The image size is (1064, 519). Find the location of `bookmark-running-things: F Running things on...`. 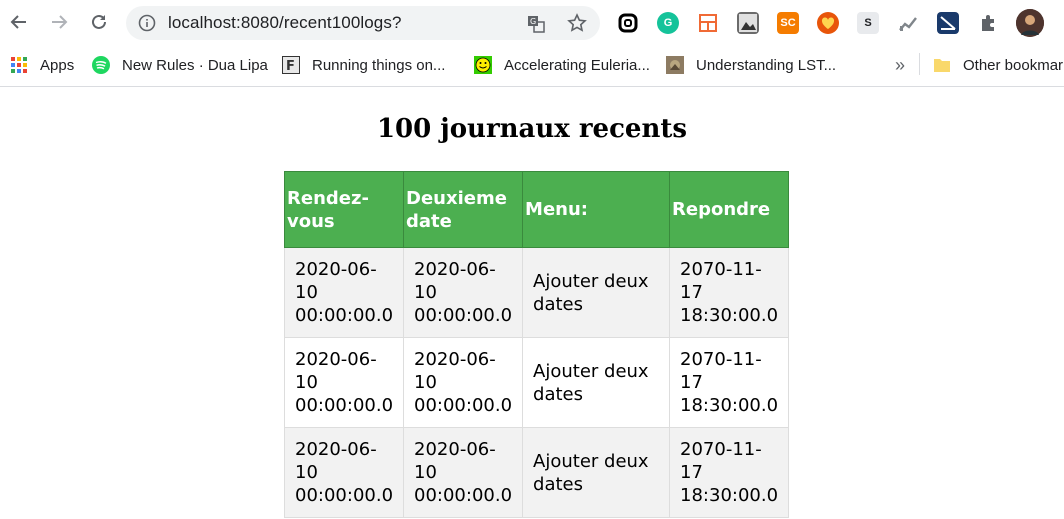

bookmark-running-things: F Running things on... is located at coordinates (363, 65).